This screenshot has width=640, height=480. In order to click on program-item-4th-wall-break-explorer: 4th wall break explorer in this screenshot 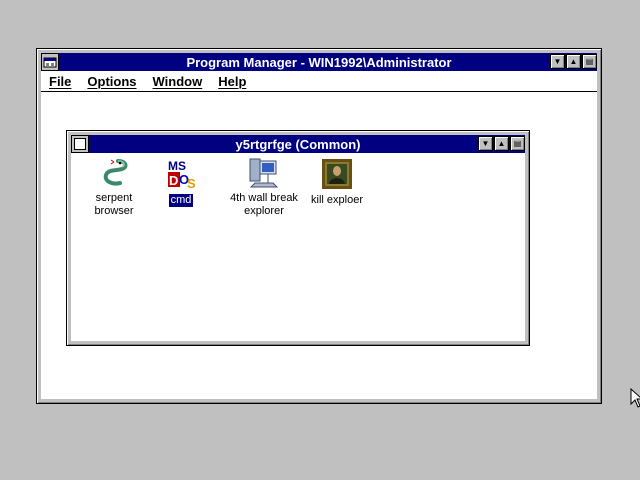, I will do `click(264, 187)`.